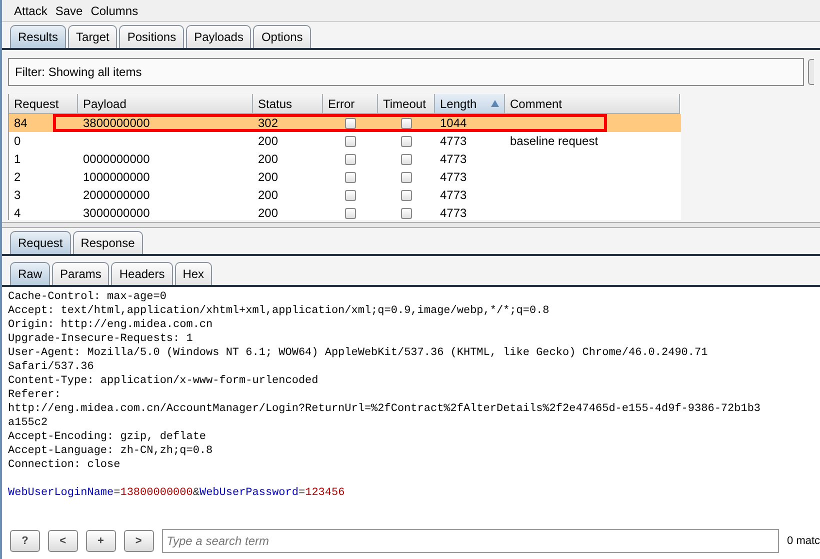  I want to click on request-line: Accept: text/html,application/xhtml+xml,application/xml;q=0.9,image/webp,*/*;q=0.8, so click(279, 311).